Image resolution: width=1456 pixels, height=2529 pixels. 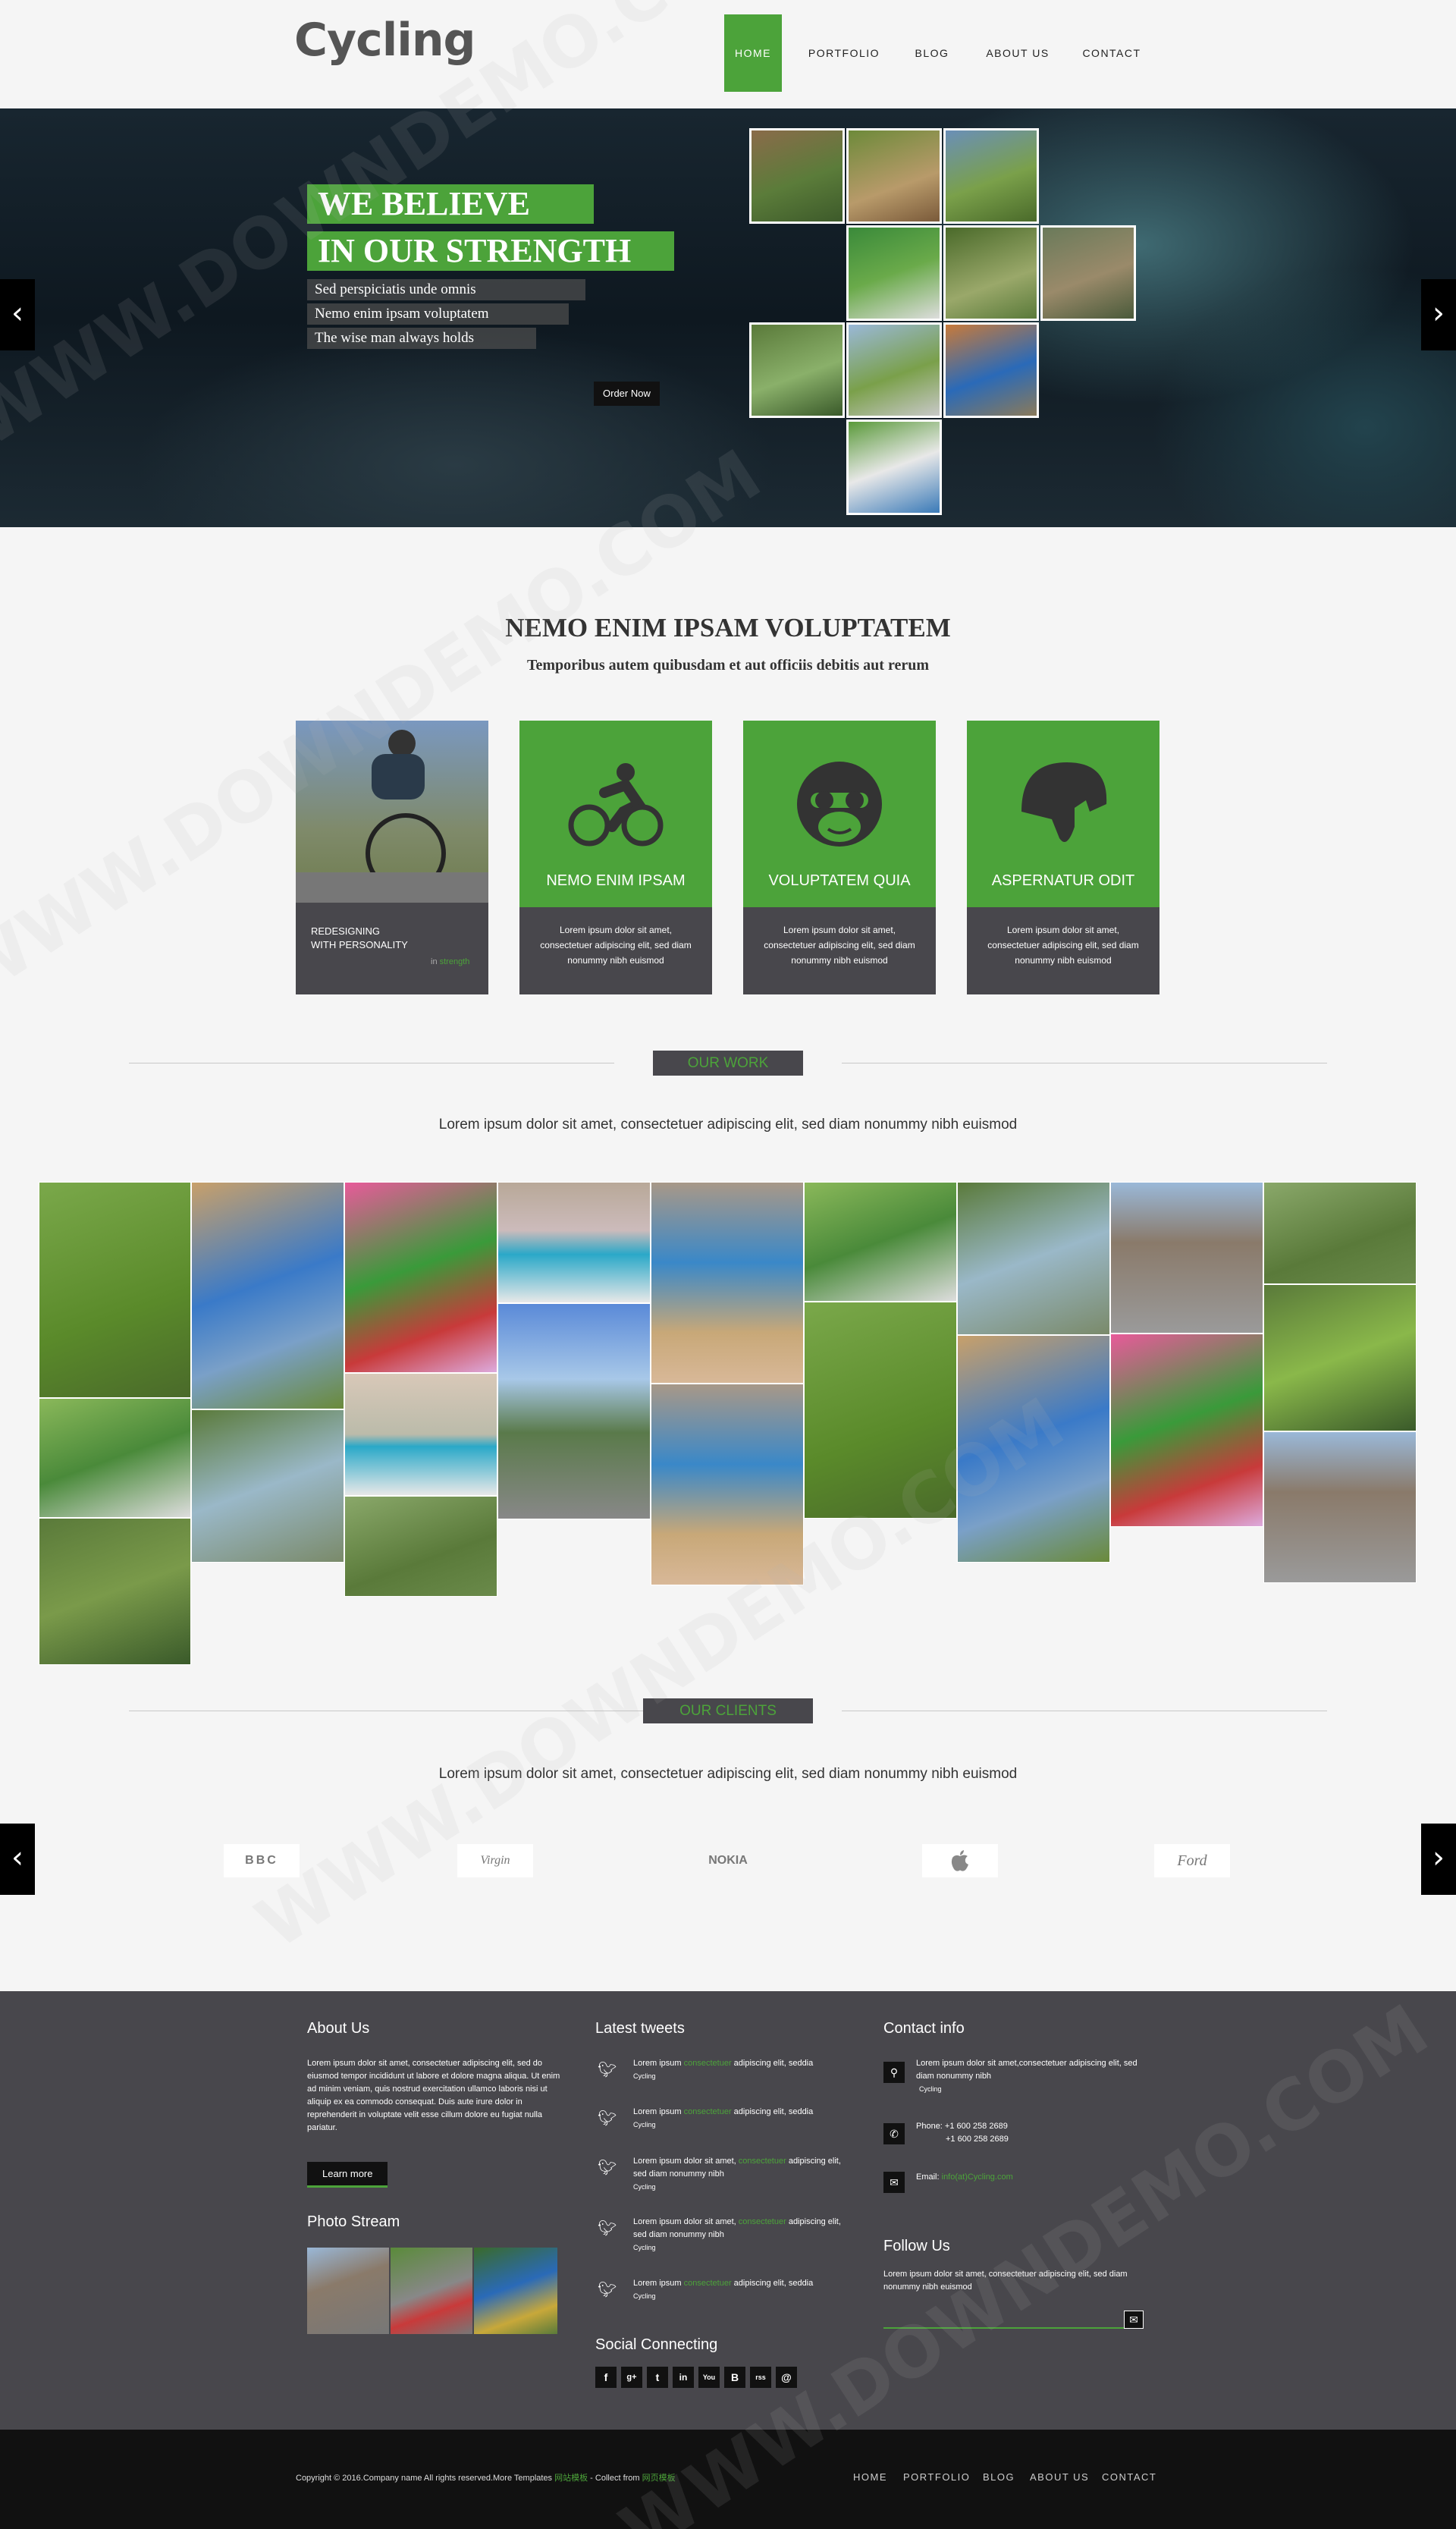 I want to click on youtube-icon: You, so click(x=709, y=2377).